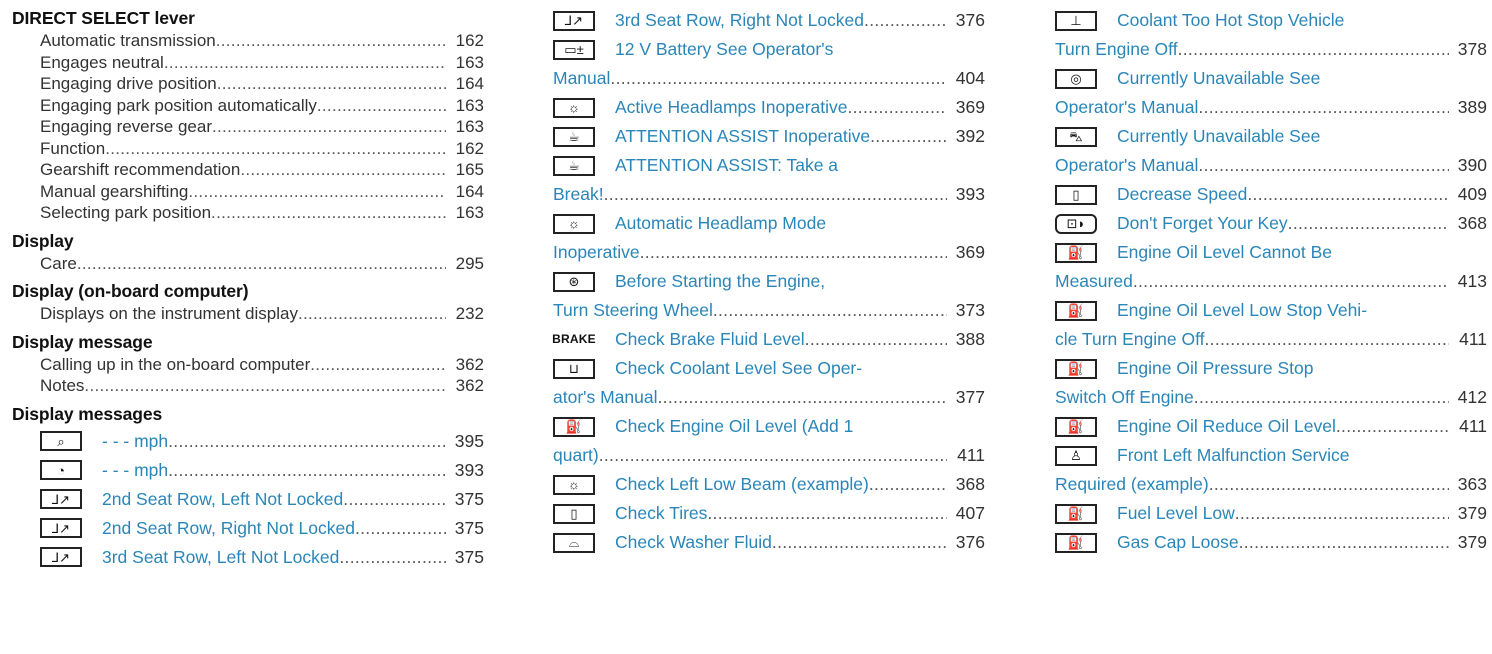 This screenshot has width=1492, height=654. Describe the element at coordinates (1468, 165) in the screenshot. I see `page-number: 390` at that location.